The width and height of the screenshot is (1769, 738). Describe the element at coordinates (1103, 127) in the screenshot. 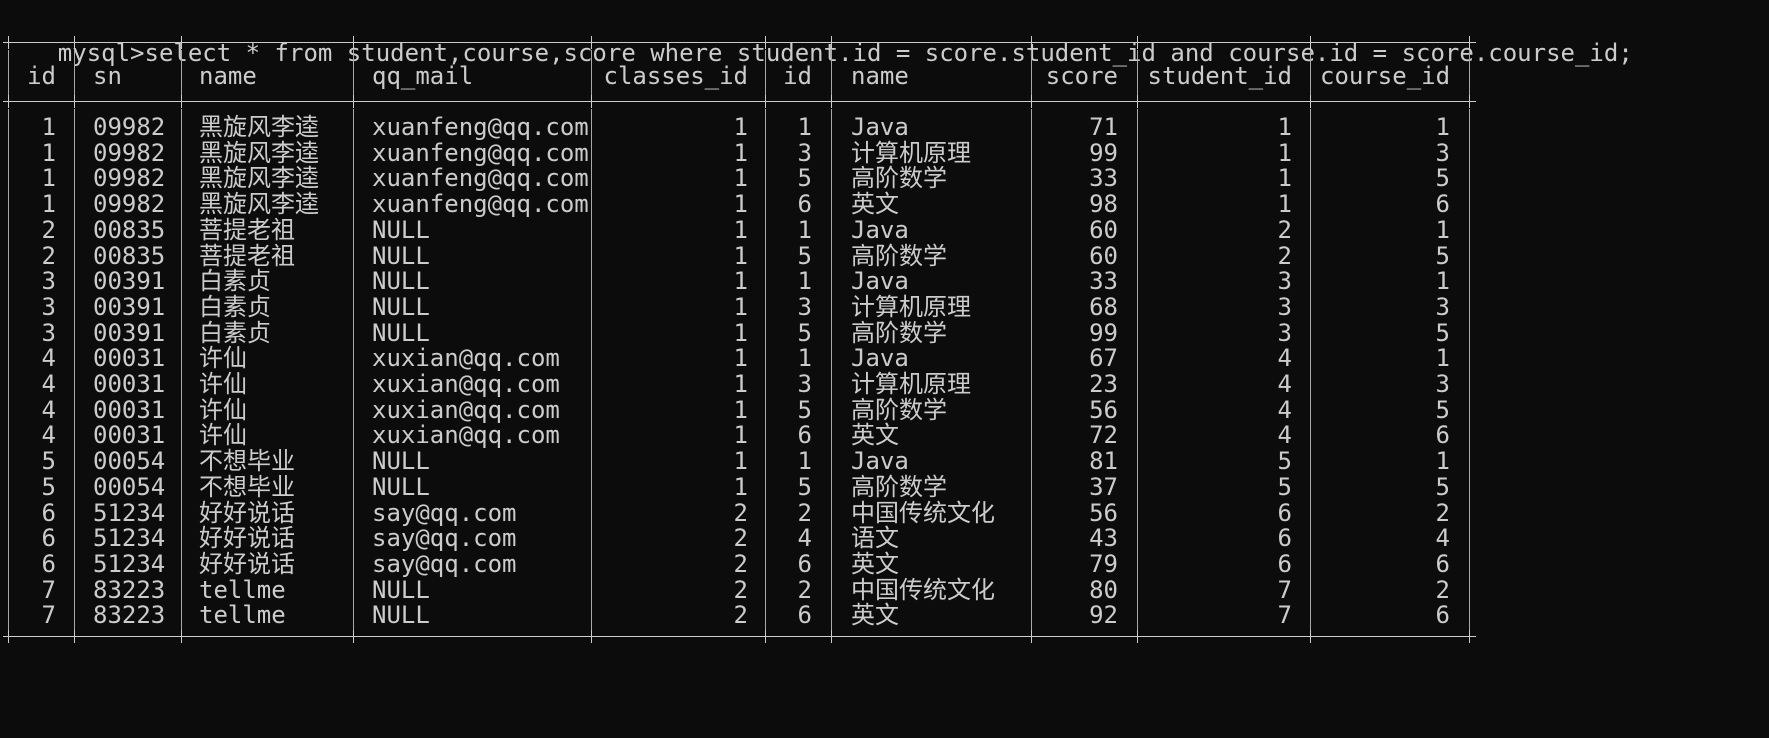

I see `table-cell: 71` at that location.